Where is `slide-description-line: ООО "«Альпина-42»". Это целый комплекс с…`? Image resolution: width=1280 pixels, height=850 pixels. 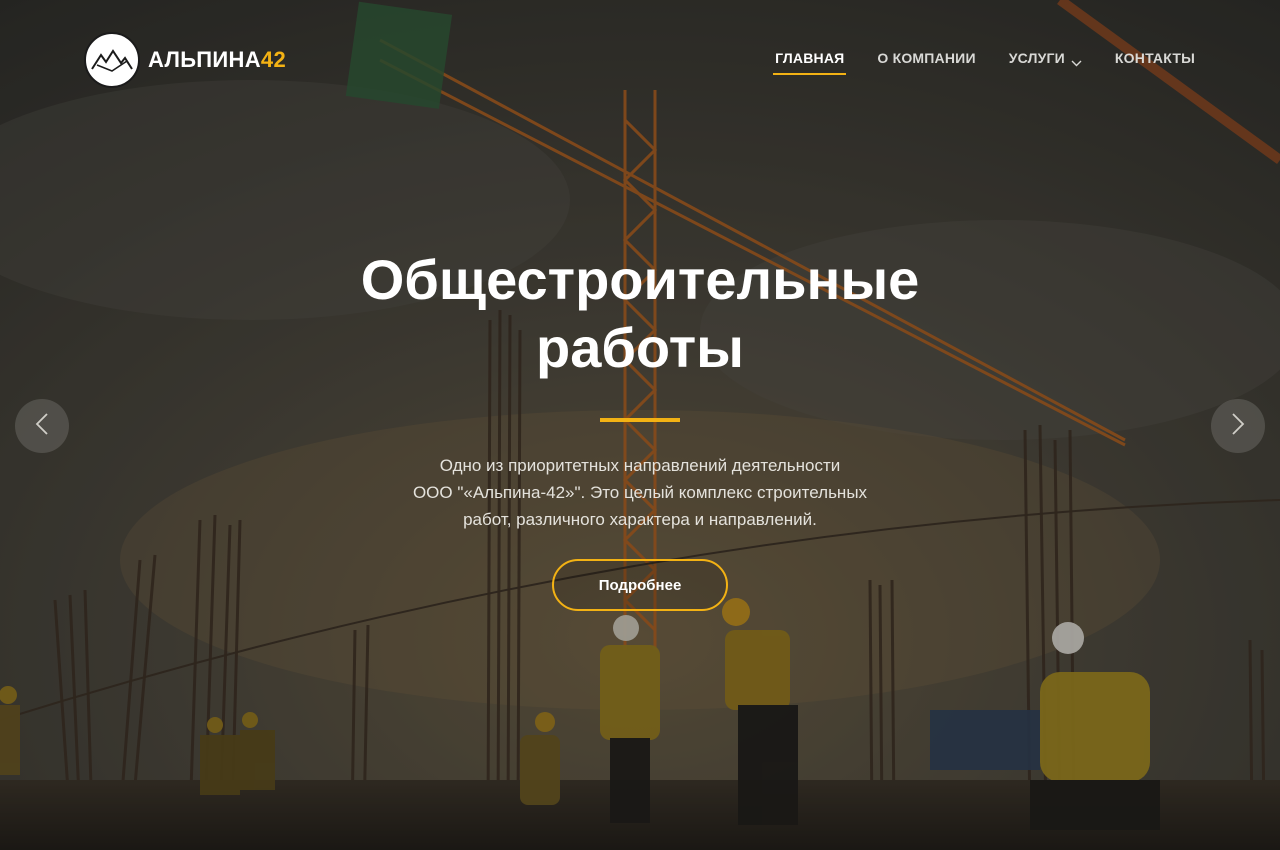
slide-description-line: ООО "«Альпина-42»". Это целый комплекс с… is located at coordinates (640, 492).